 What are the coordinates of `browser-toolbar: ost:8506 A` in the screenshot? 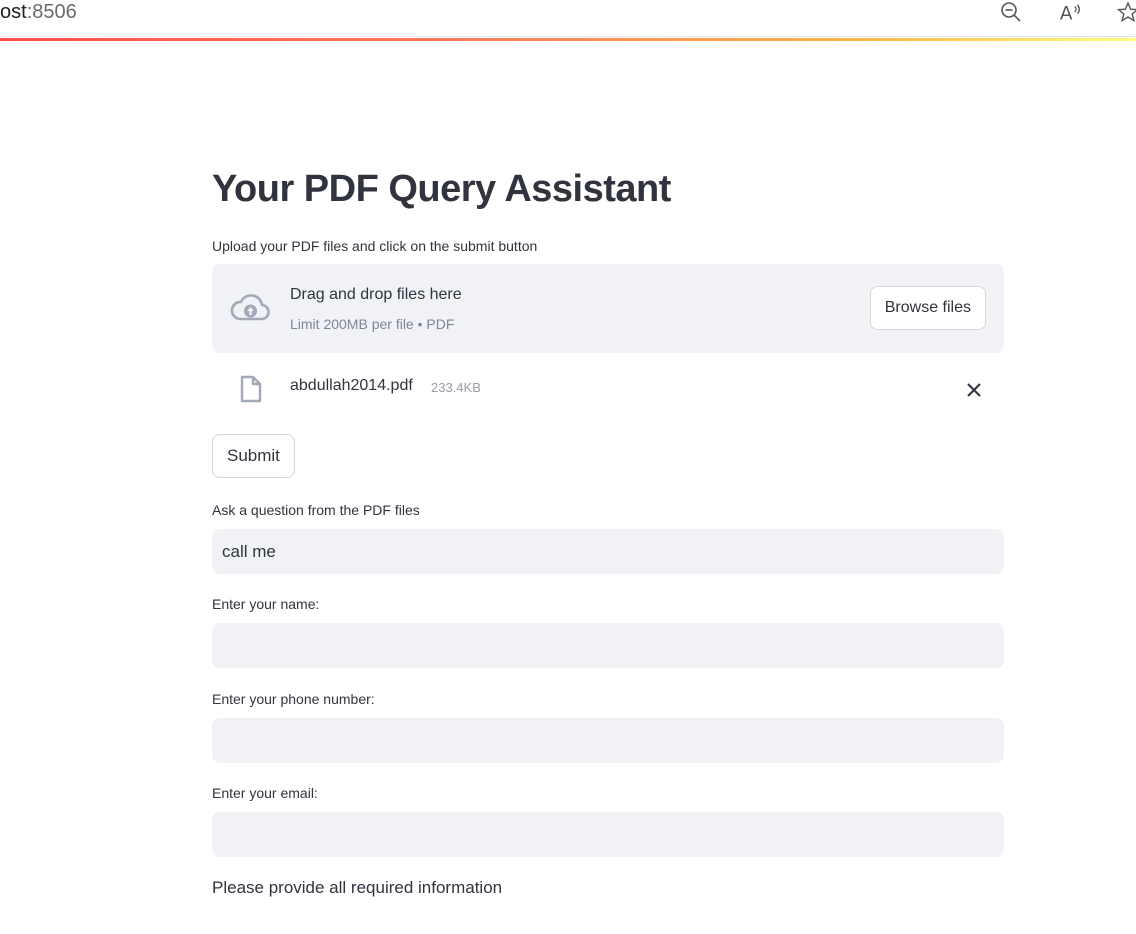 It's located at (568, 18).